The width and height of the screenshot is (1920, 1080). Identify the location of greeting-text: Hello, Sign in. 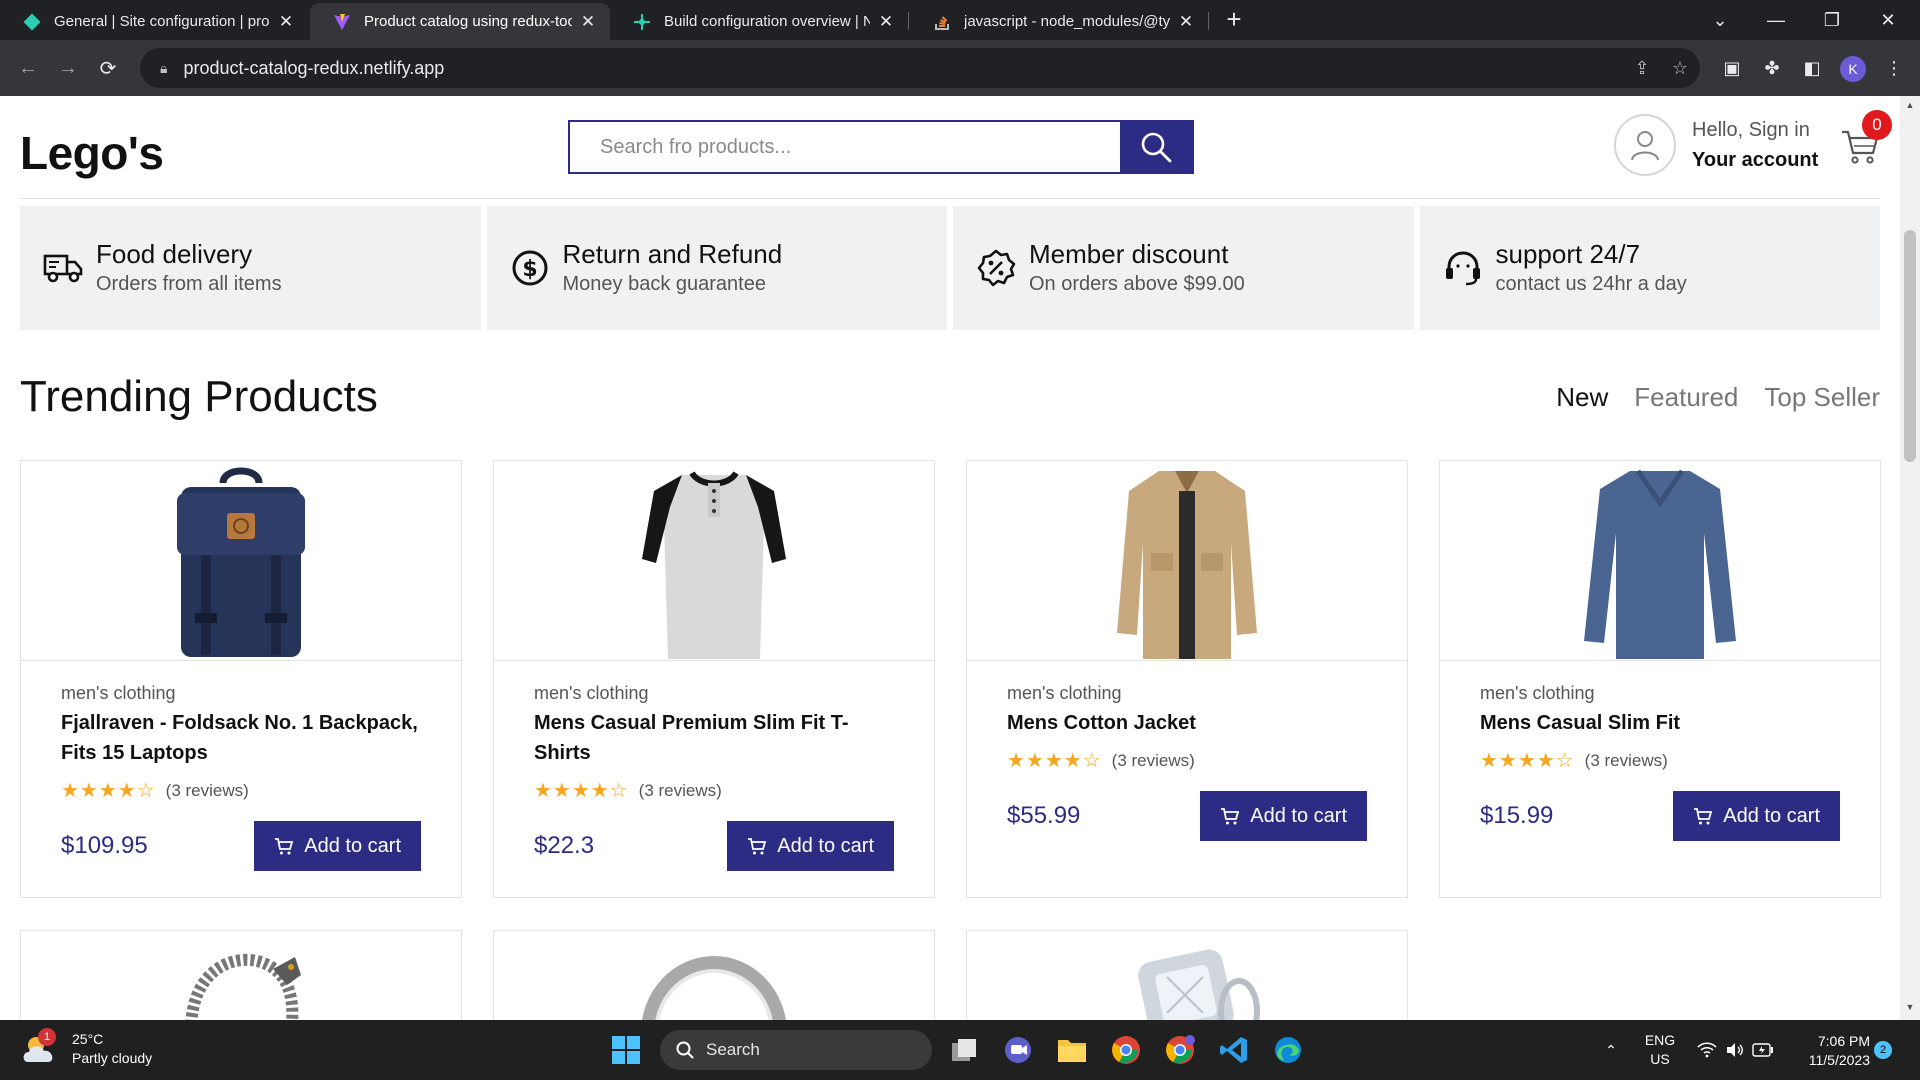
(1751, 130).